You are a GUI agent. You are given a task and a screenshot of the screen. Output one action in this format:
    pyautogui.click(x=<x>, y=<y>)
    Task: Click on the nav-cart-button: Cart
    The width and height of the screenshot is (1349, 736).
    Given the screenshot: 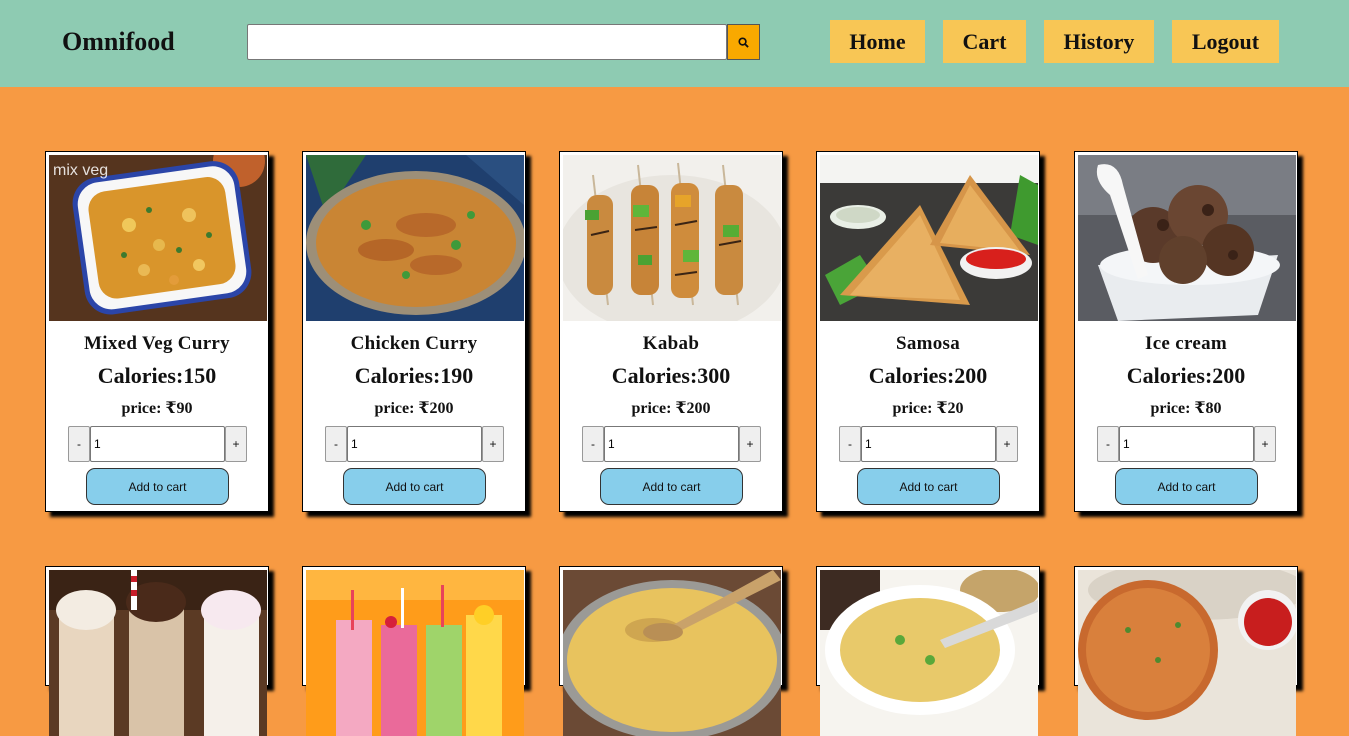 What is the action you would take?
    pyautogui.click(x=984, y=41)
    